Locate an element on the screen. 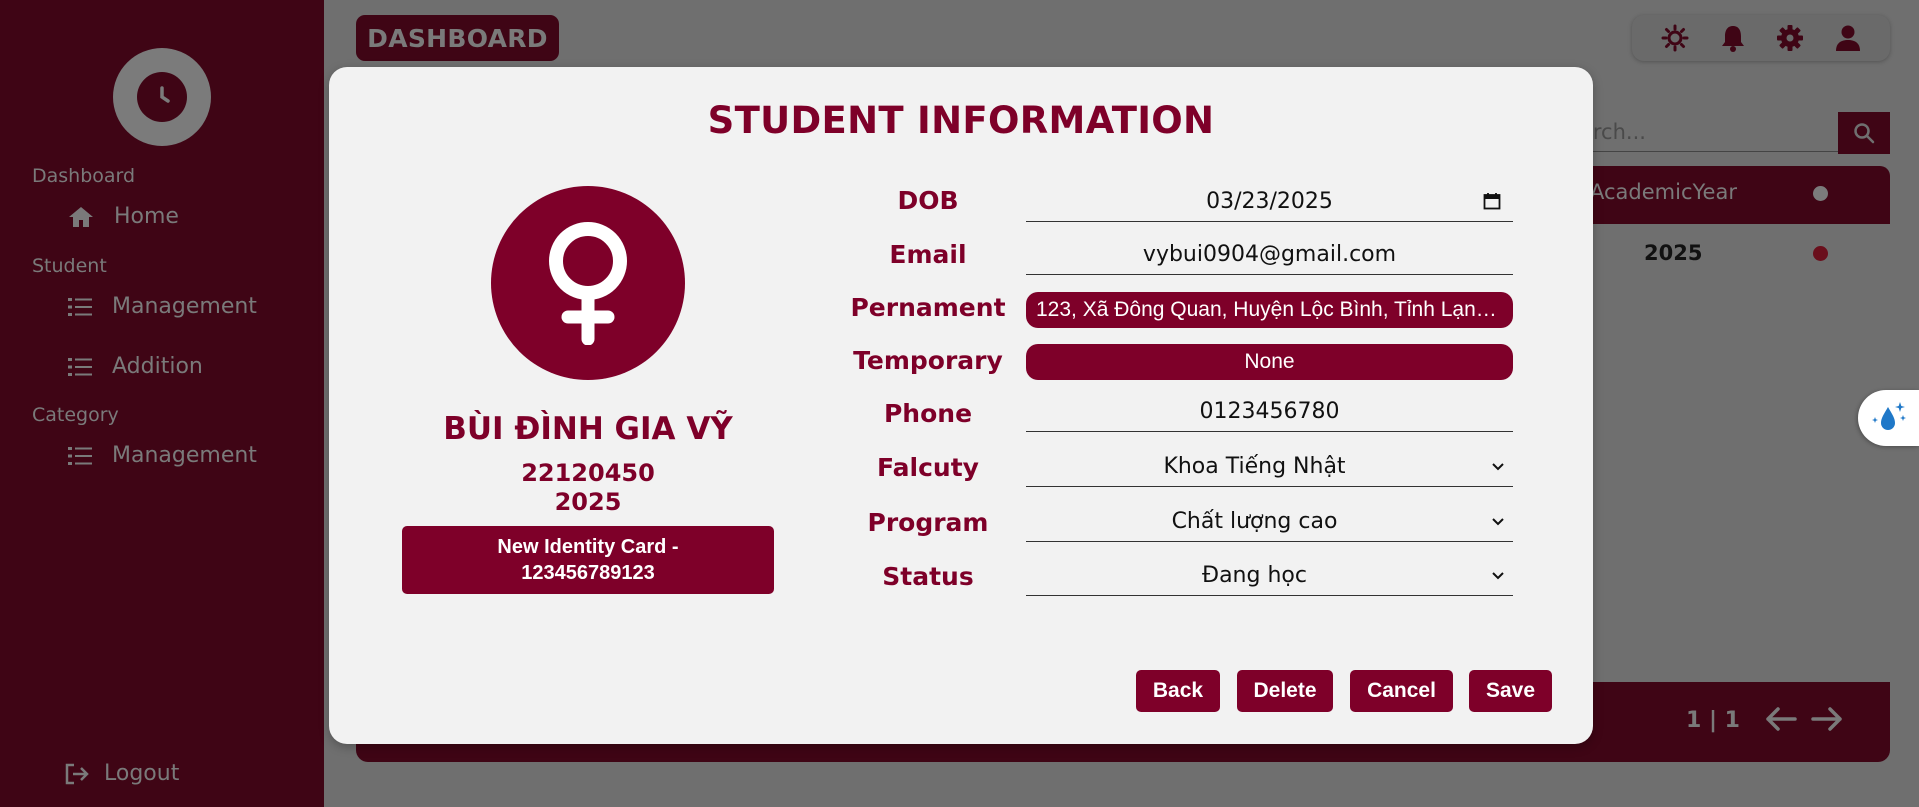  search-icon is located at coordinates (1864, 133).